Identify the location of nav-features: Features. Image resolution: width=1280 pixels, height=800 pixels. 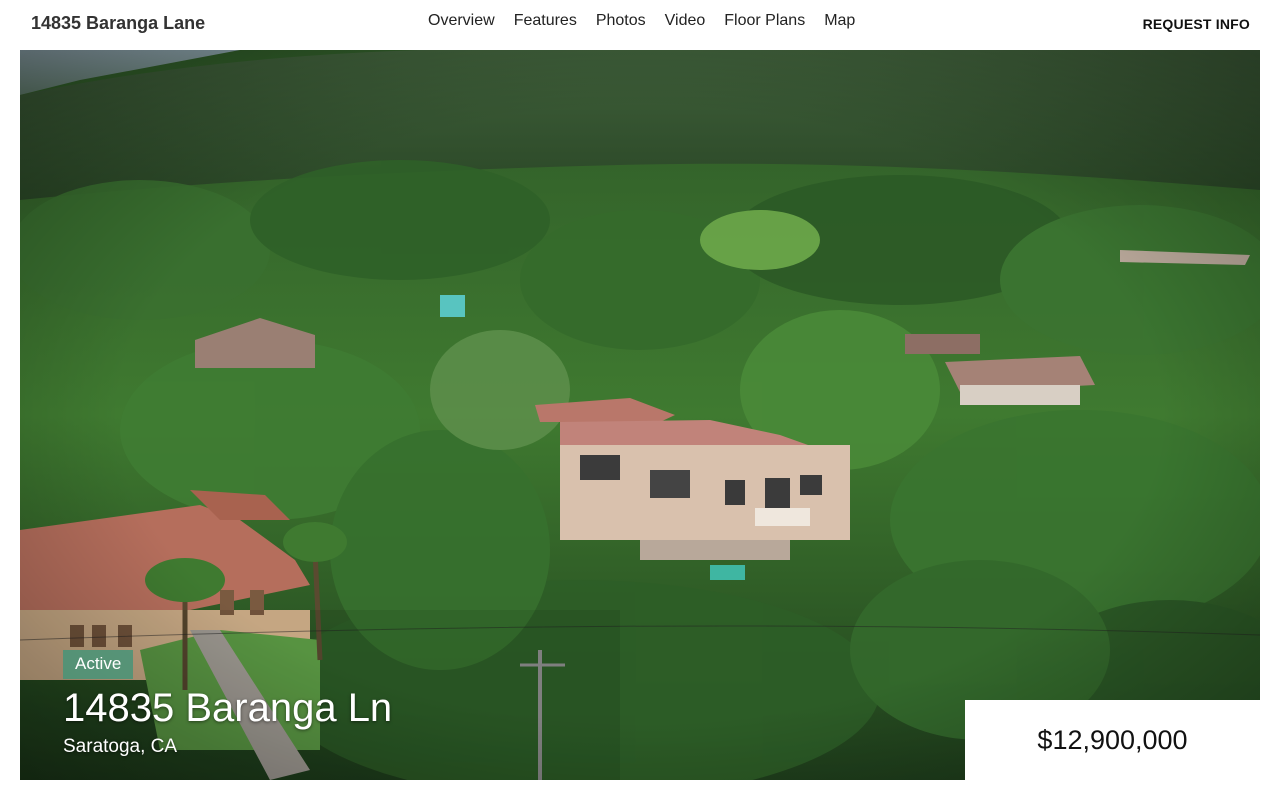
(545, 21).